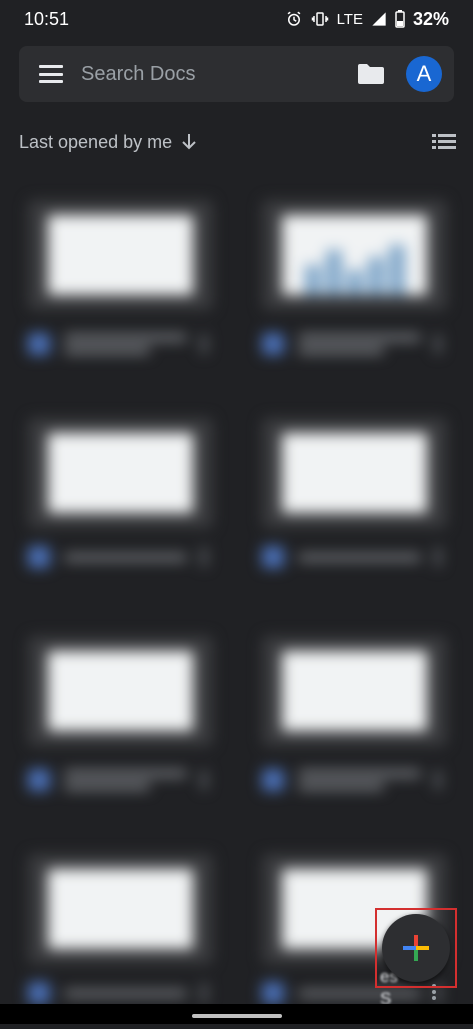  I want to click on status-time: 10:51, so click(47, 18).